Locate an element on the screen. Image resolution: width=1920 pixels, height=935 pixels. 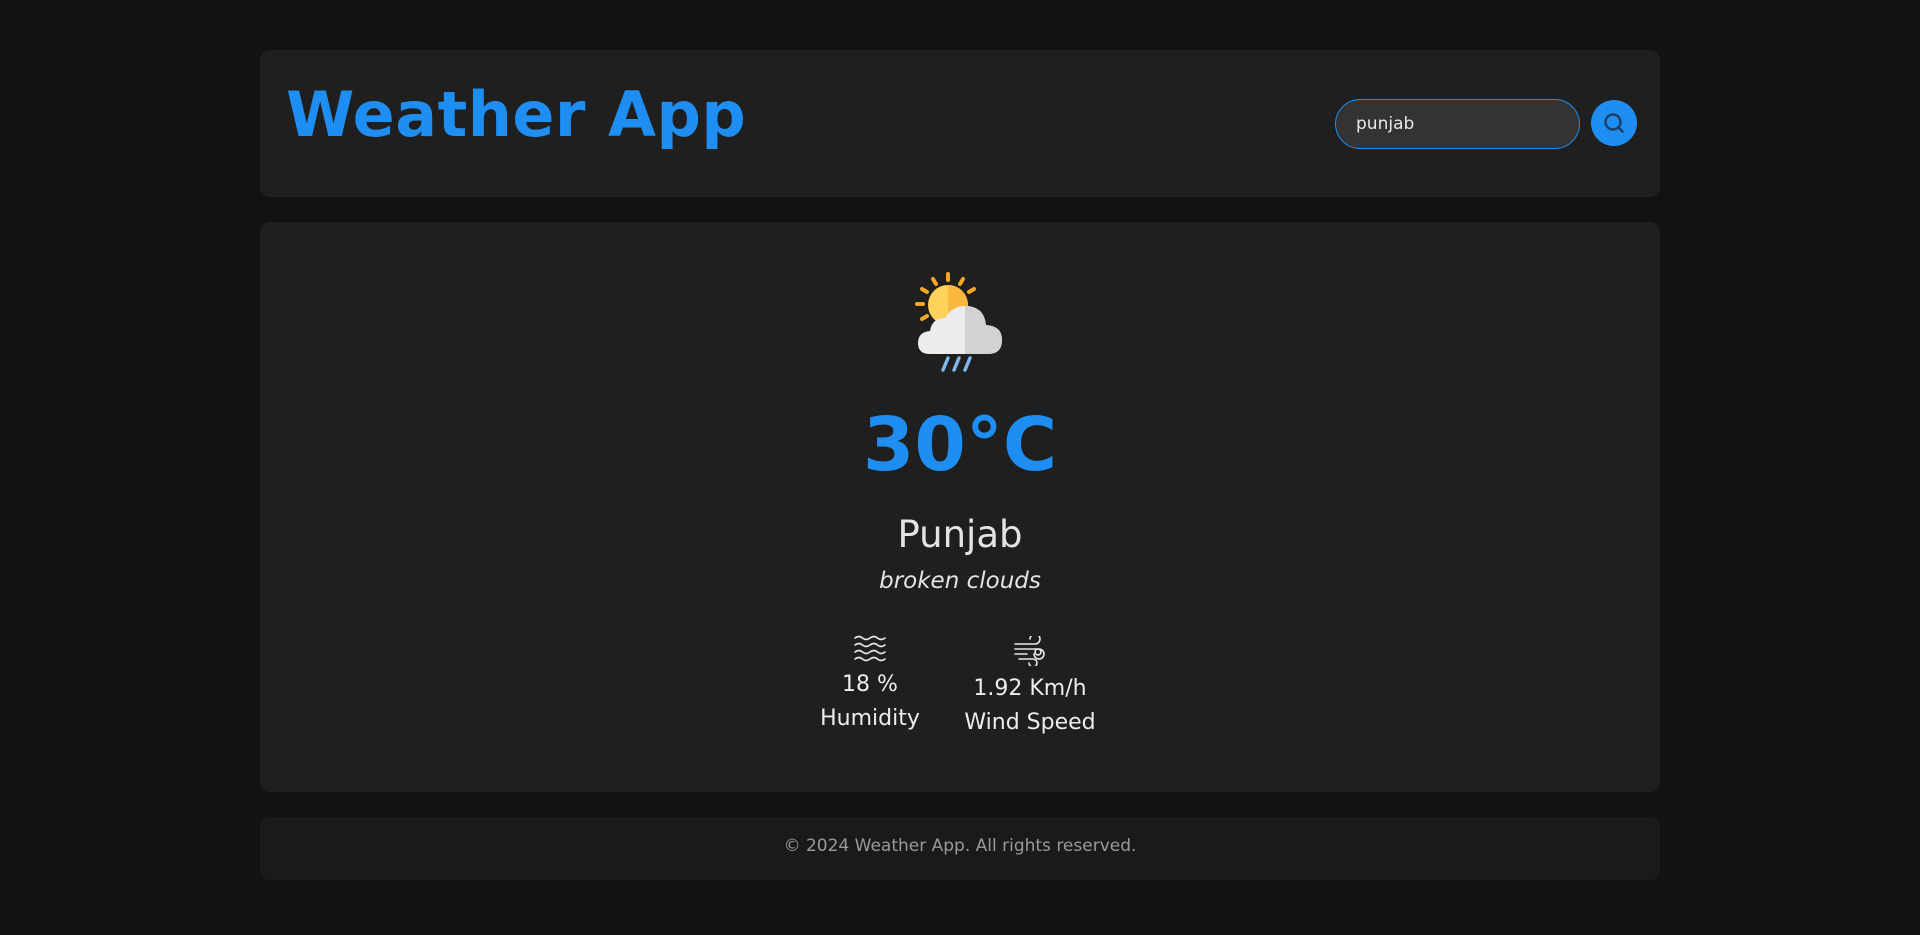
humidity-value: 18 % is located at coordinates (870, 684).